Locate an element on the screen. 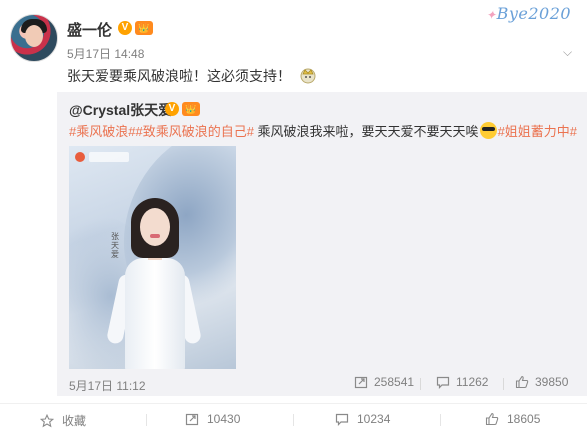 This screenshot has height=433, width=587. author-name: 盛一伦 is located at coordinates (89, 29).